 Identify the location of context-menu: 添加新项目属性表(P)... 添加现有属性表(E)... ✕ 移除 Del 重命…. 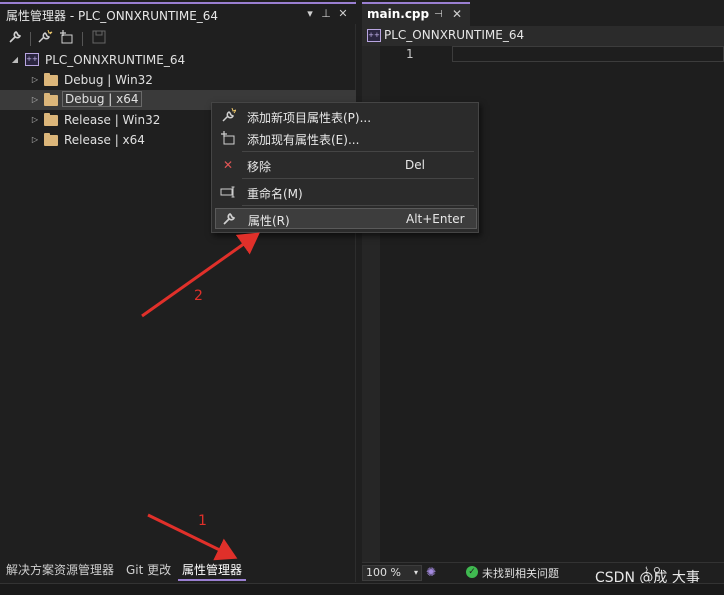
(345, 167).